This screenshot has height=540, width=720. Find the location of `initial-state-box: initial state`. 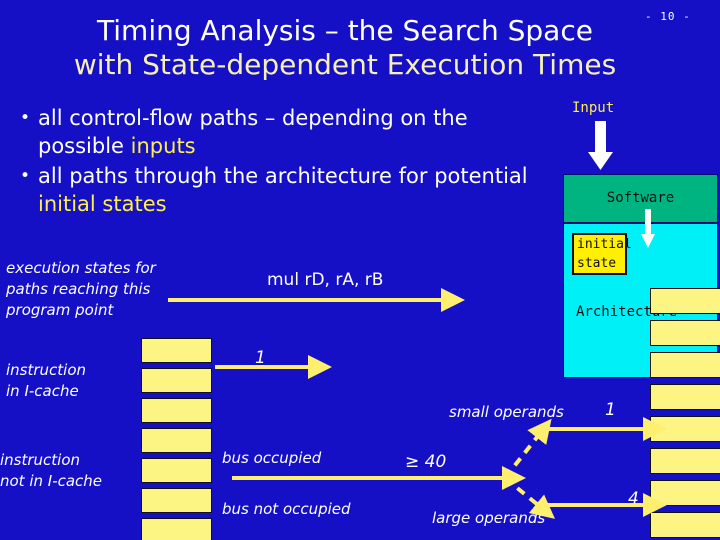

initial-state-box: initial state is located at coordinates (602, 254).